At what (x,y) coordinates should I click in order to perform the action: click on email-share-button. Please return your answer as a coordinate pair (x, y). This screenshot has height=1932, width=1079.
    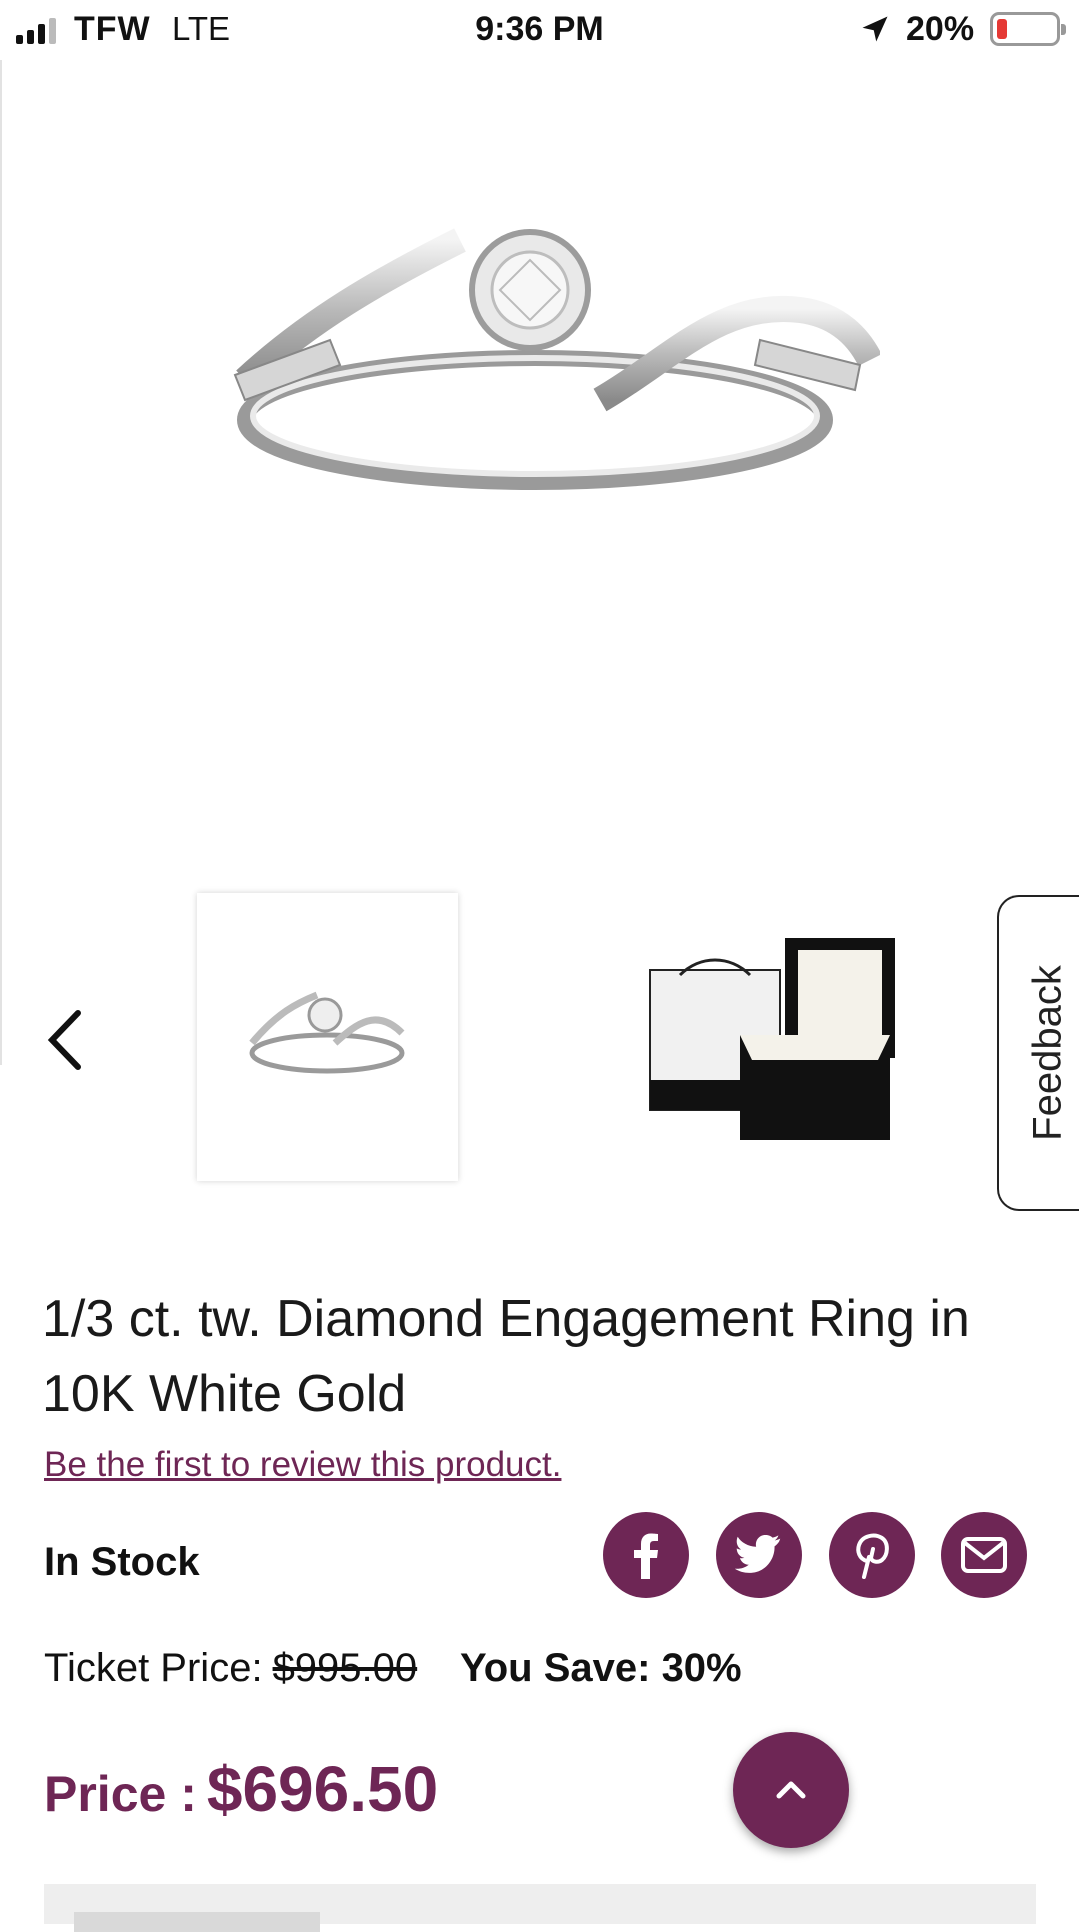
    Looking at the image, I should click on (984, 1555).